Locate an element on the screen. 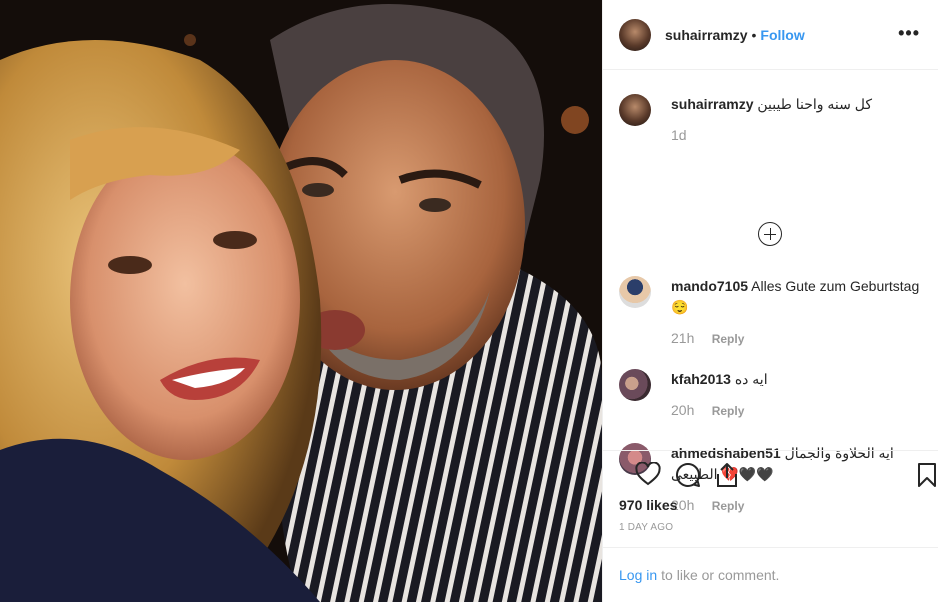 The width and height of the screenshot is (938, 602). post-actions: 970 likes 1 DAY AGO is located at coordinates (770, 491).